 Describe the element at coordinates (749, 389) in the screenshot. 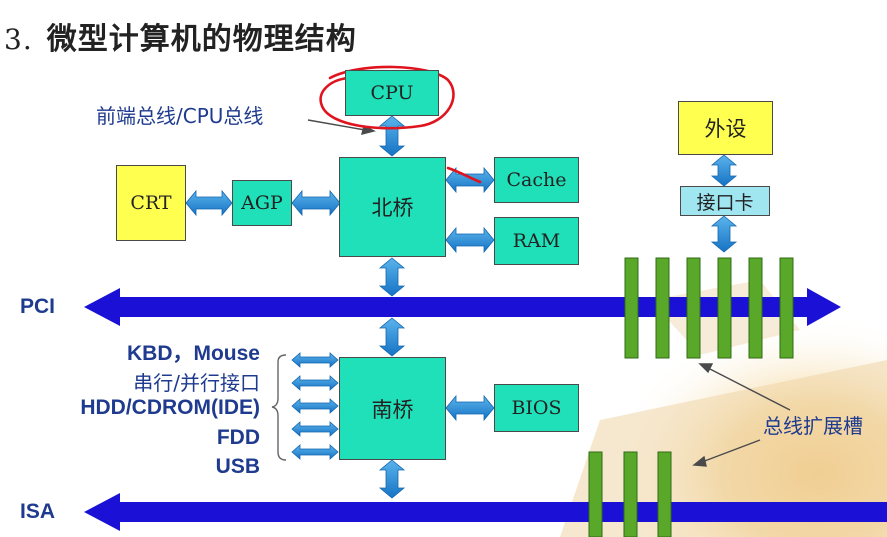

I see `slots-pointer-line-upper` at that location.